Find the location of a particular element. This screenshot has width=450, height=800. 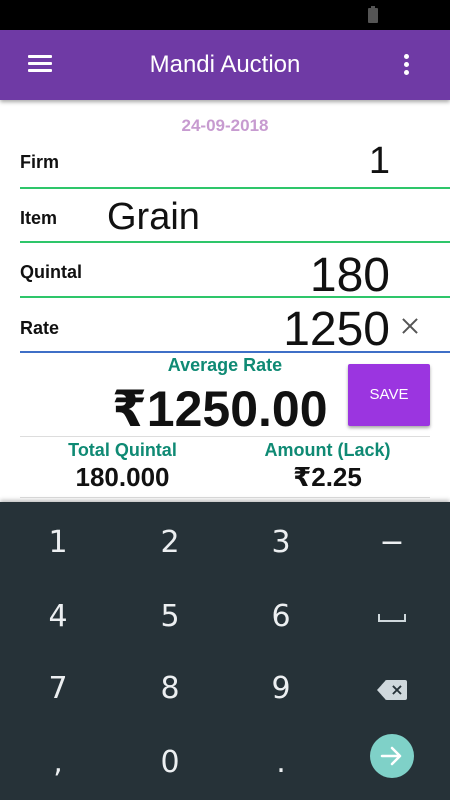

key-space is located at coordinates (392, 617).